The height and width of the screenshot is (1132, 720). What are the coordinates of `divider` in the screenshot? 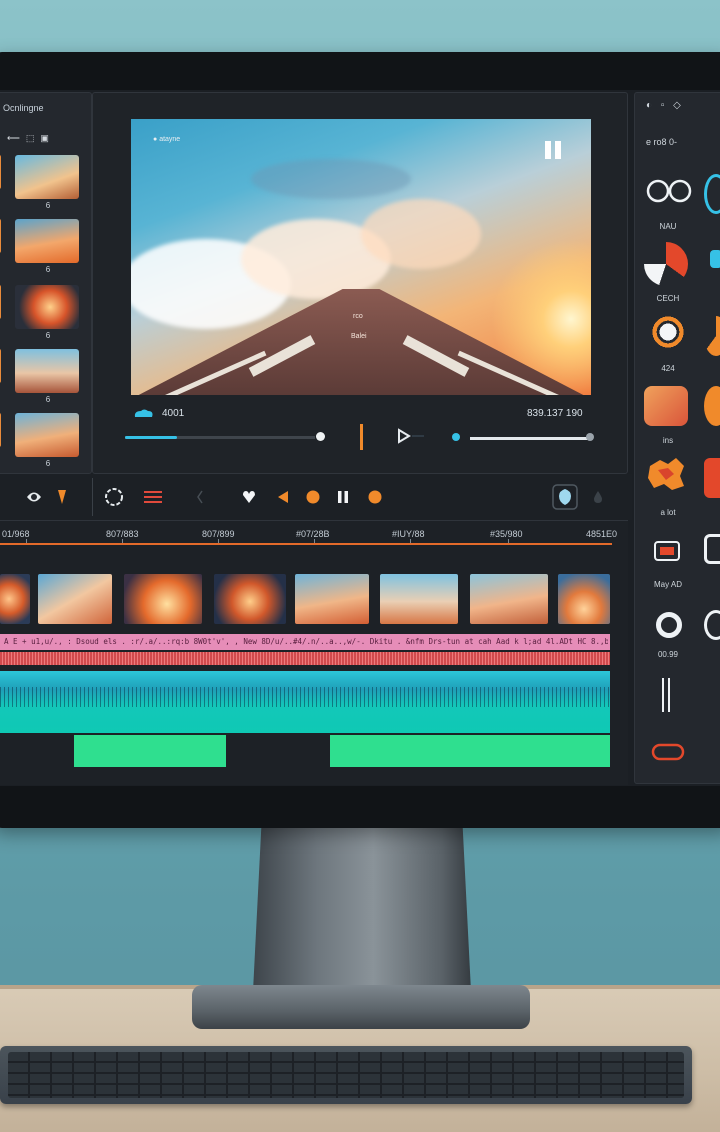 It's located at (92, 497).